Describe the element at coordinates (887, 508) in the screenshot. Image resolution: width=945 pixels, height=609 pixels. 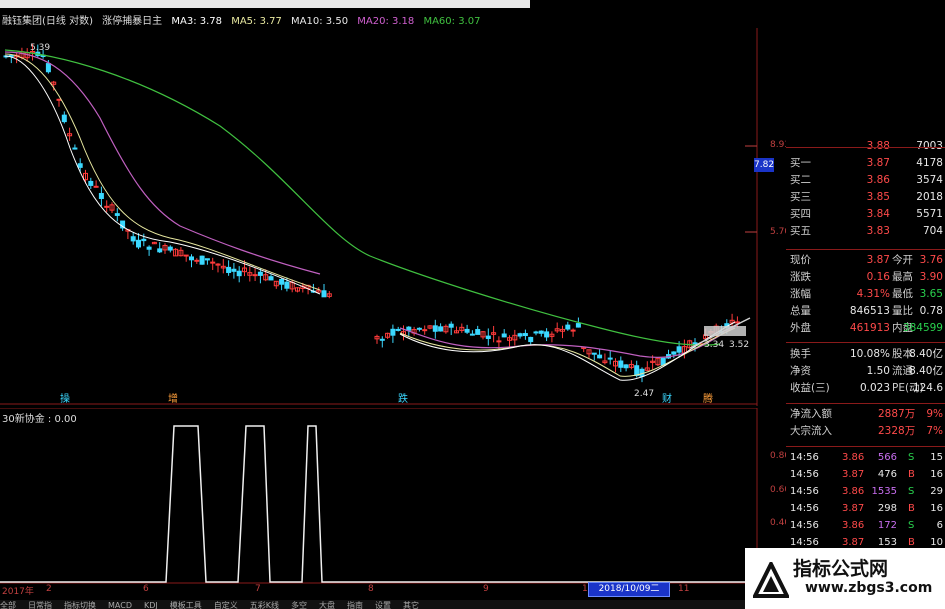
I see `tick-volume: 298` at that location.